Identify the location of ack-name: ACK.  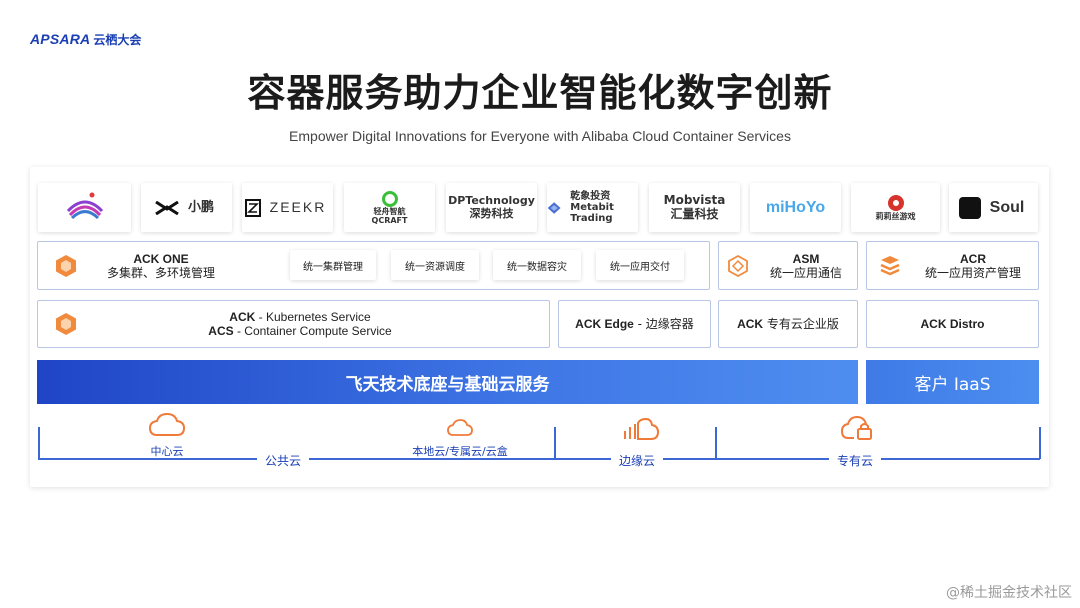
(242, 317).